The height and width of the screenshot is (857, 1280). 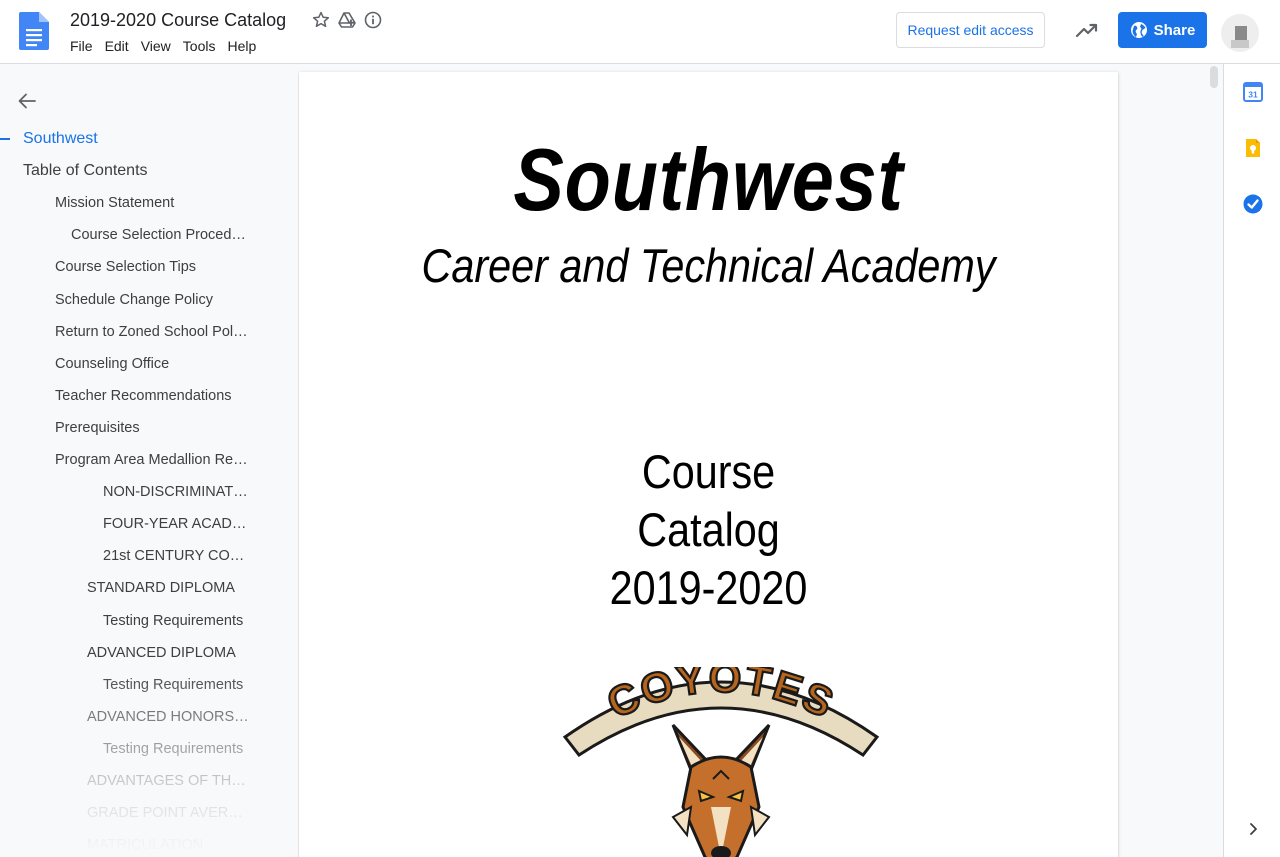 I want to click on arrow-back-icon, so click(x=27, y=101).